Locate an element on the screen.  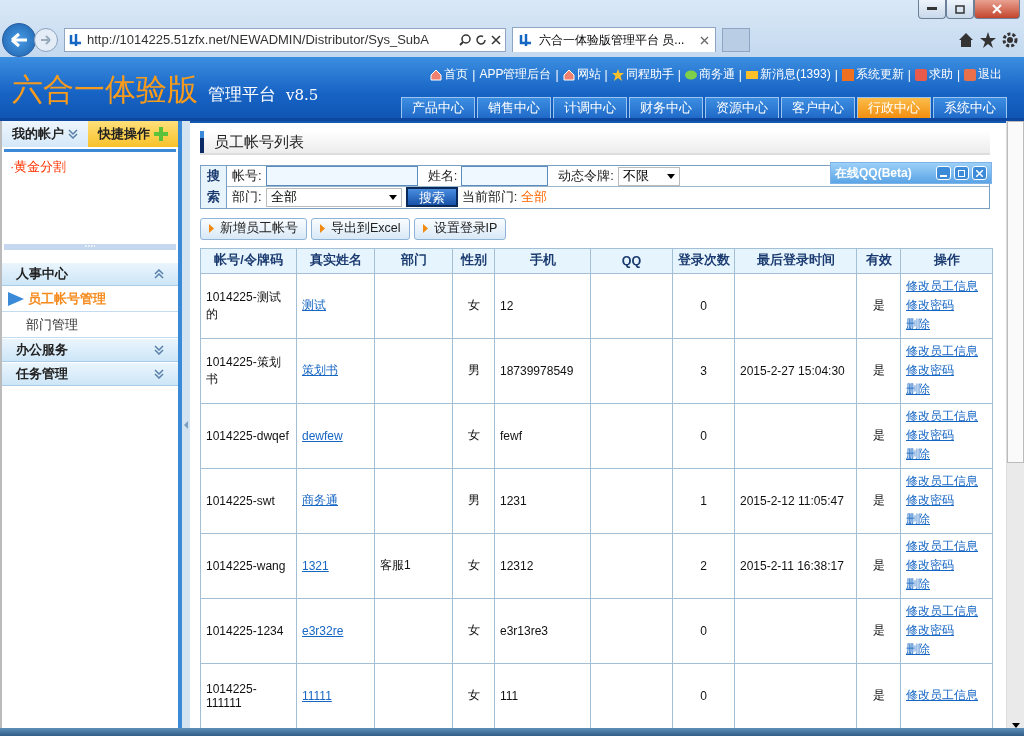
name-link: dewfew is located at coordinates (322, 435).